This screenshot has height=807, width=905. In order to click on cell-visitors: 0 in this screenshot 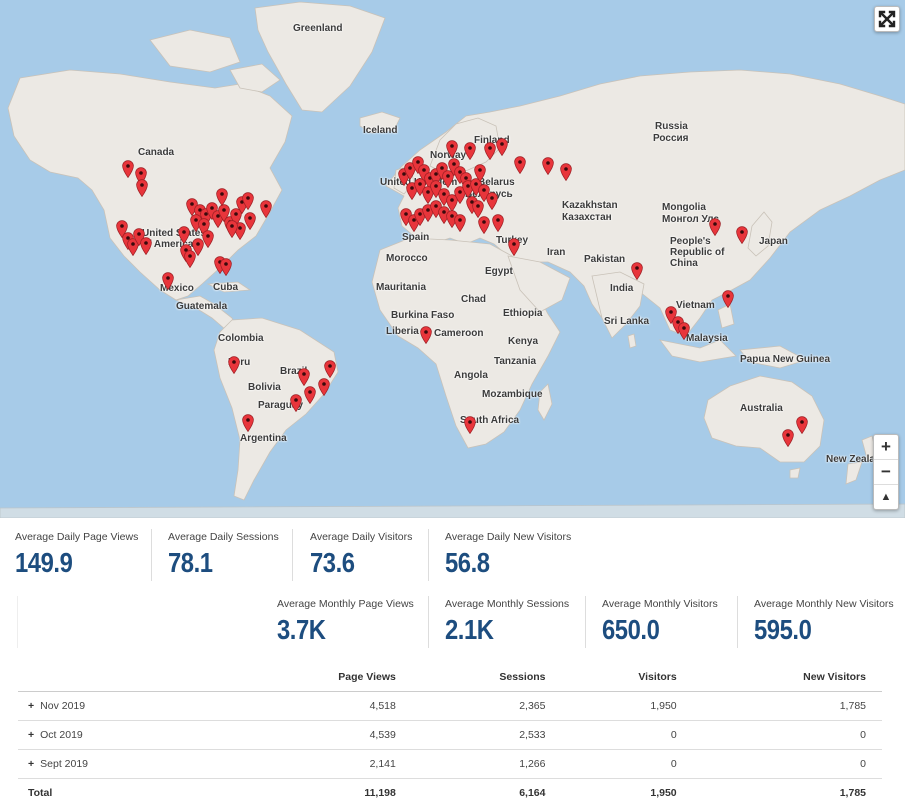, I will do `click(626, 735)`.